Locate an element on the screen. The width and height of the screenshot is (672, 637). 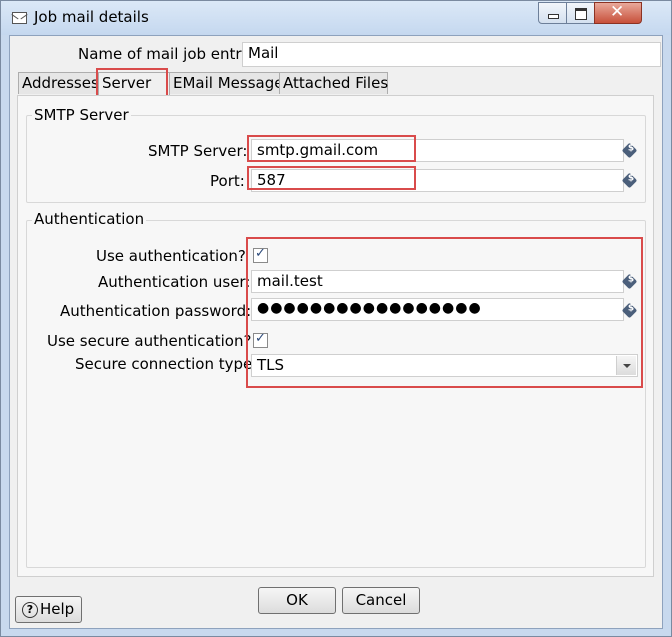
close-button: ✕ is located at coordinates (618, 13).